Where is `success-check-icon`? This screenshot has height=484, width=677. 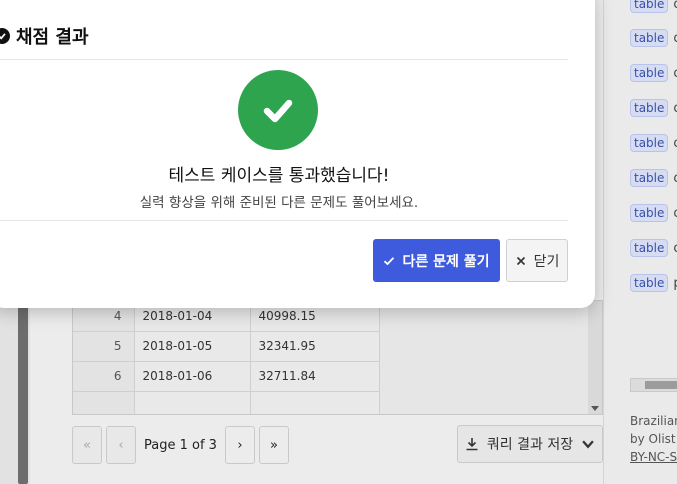 success-check-icon is located at coordinates (278, 110).